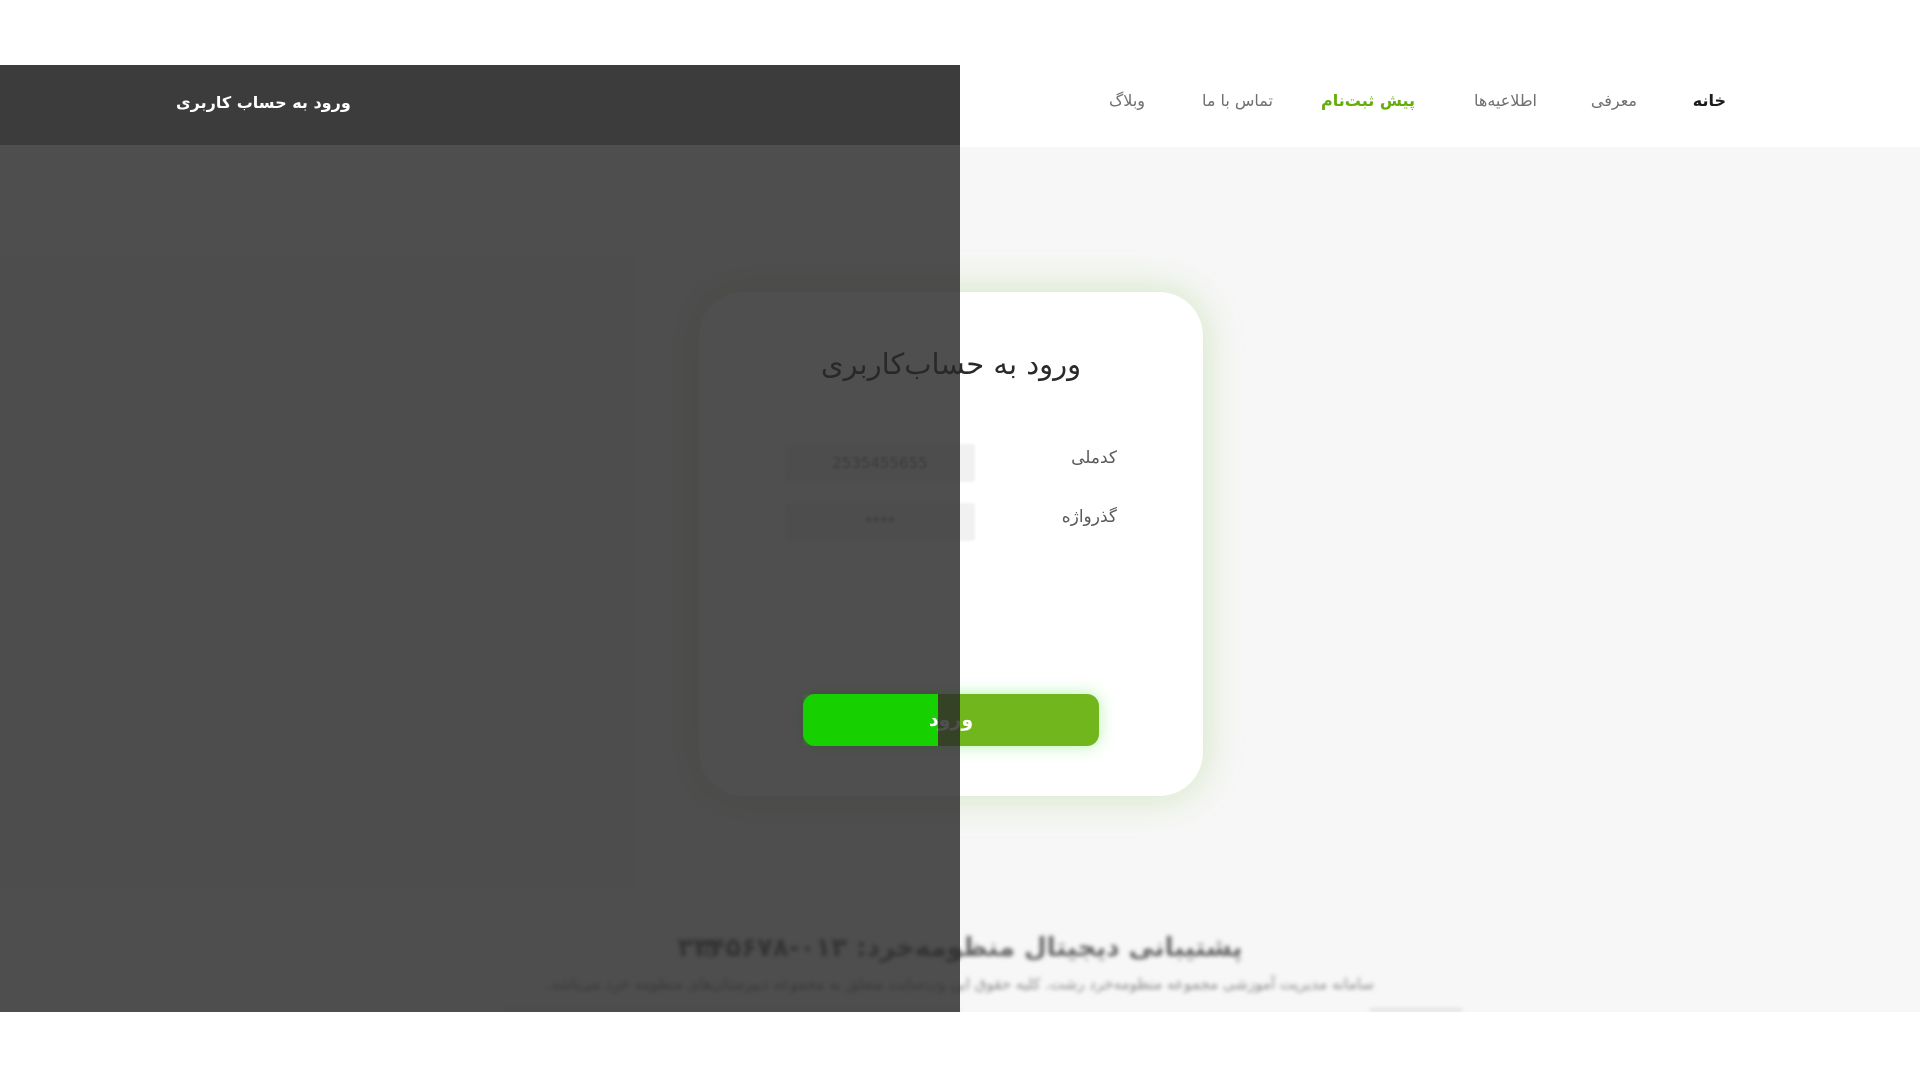 This screenshot has width=1920, height=1080. What do you see at coordinates (1709, 100) in the screenshot?
I see `nav-item-home: خانه` at bounding box center [1709, 100].